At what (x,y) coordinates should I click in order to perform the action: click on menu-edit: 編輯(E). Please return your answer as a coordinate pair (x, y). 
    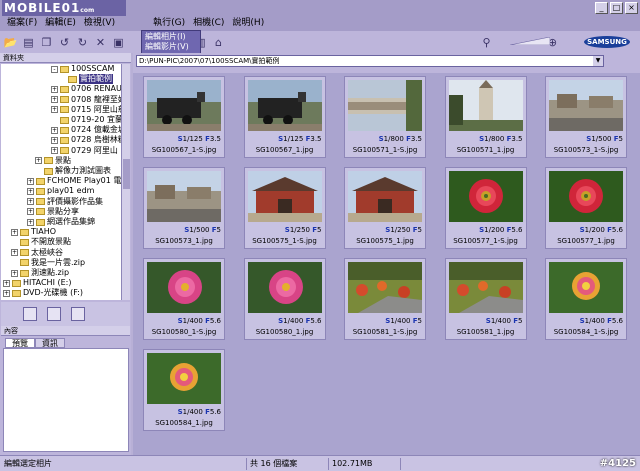
    Looking at the image, I should click on (60, 23).